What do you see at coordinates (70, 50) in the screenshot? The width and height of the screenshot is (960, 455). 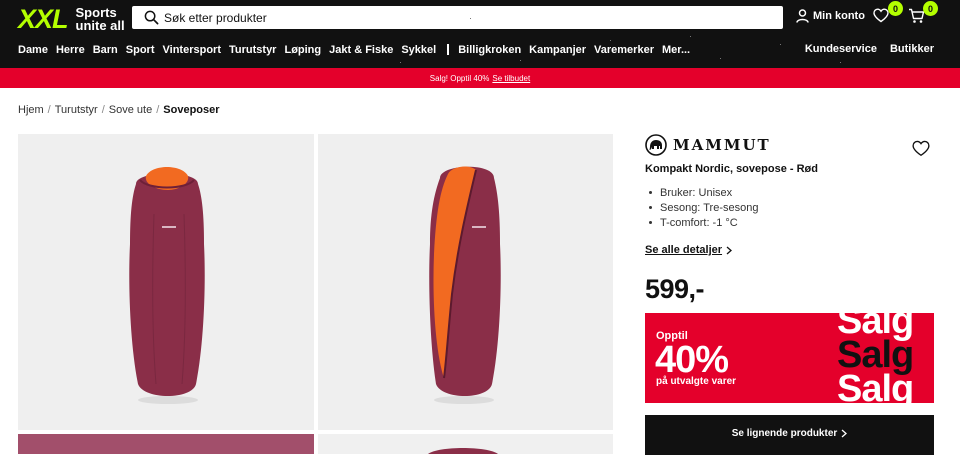 I see `nav-item-herre: Herre` at bounding box center [70, 50].